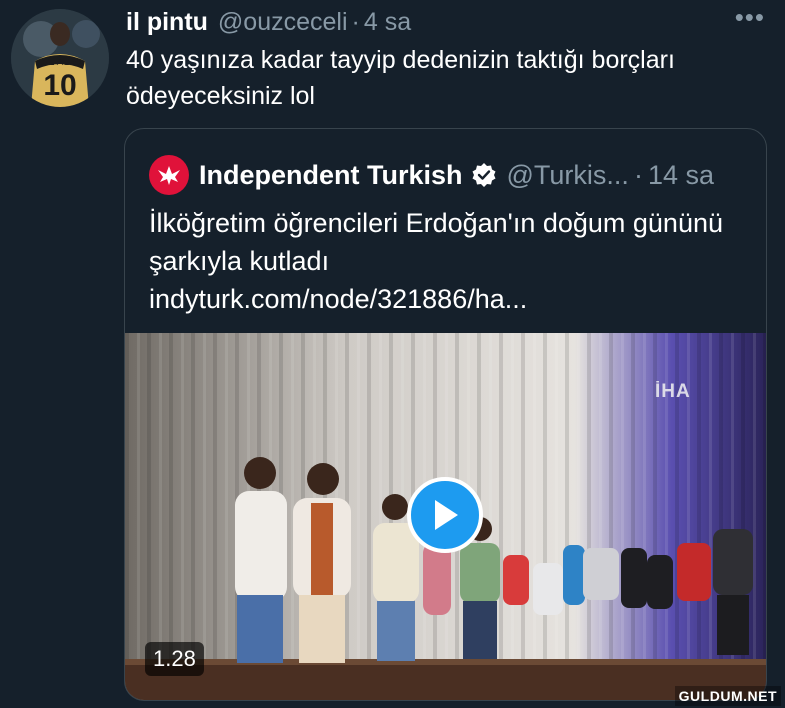 The width and height of the screenshot is (785, 708). What do you see at coordinates (174, 659) in the screenshot?
I see `video-duration: 1.28` at bounding box center [174, 659].